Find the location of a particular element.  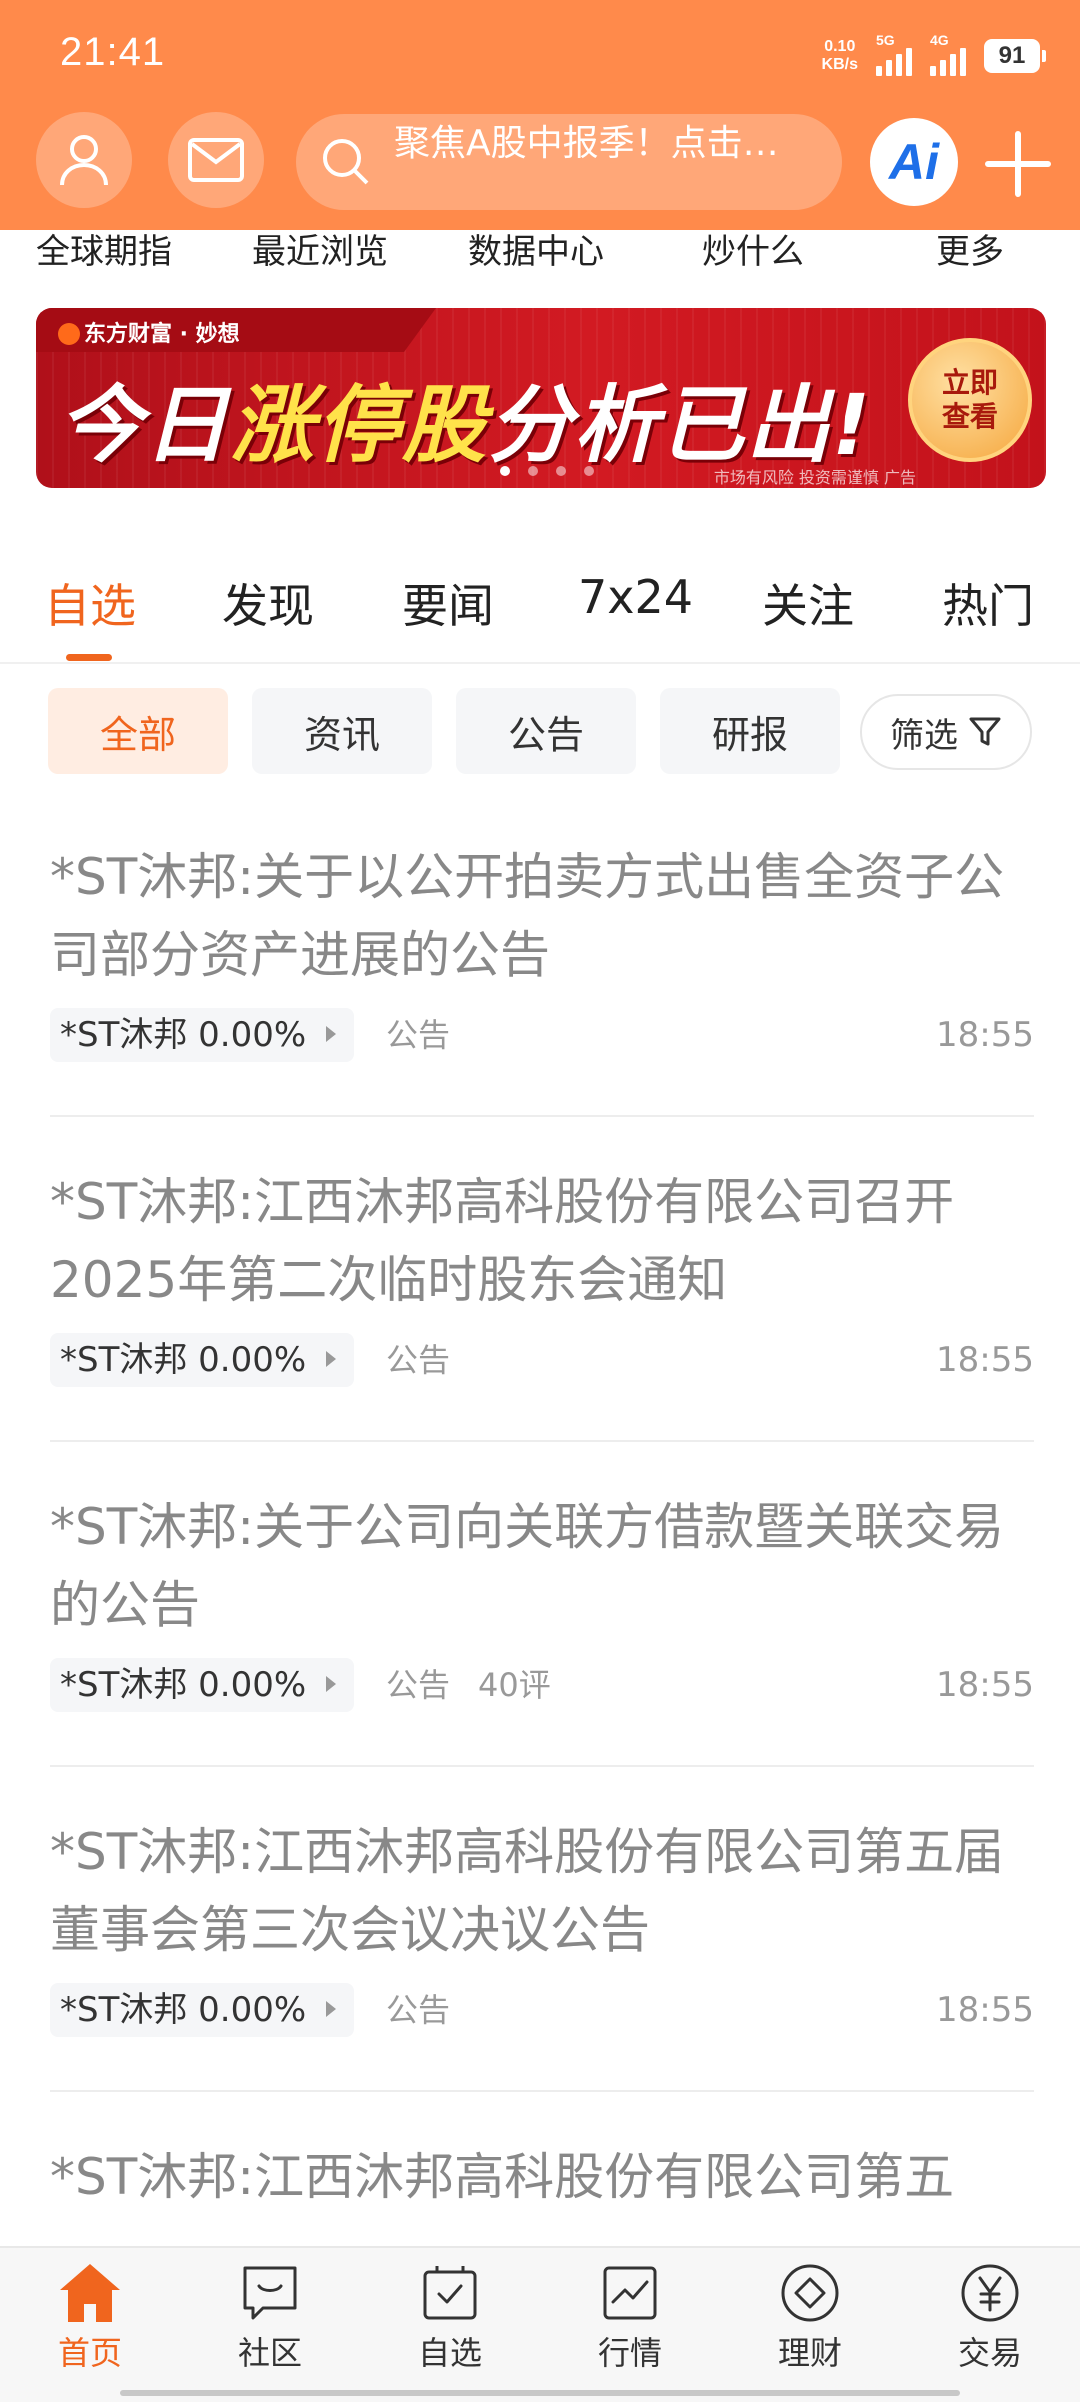

tab-headlines: 要闻 is located at coordinates (448, 603).